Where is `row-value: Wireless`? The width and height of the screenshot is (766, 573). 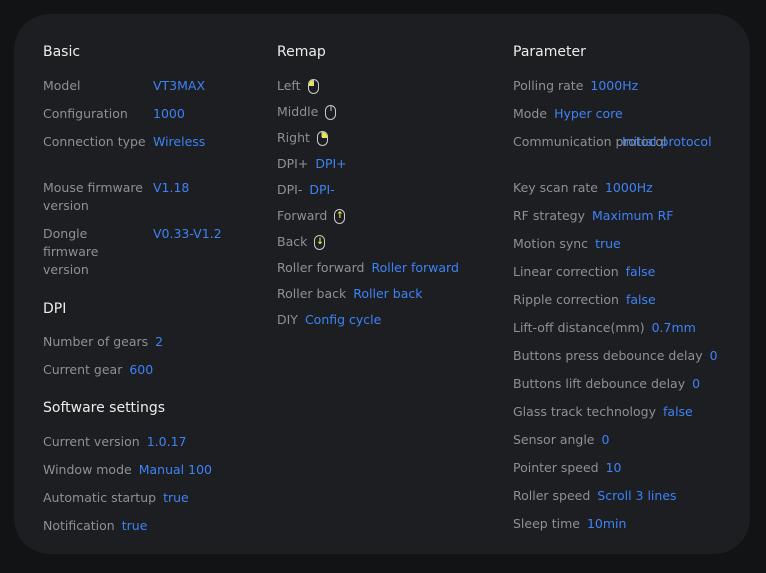 row-value: Wireless is located at coordinates (179, 141).